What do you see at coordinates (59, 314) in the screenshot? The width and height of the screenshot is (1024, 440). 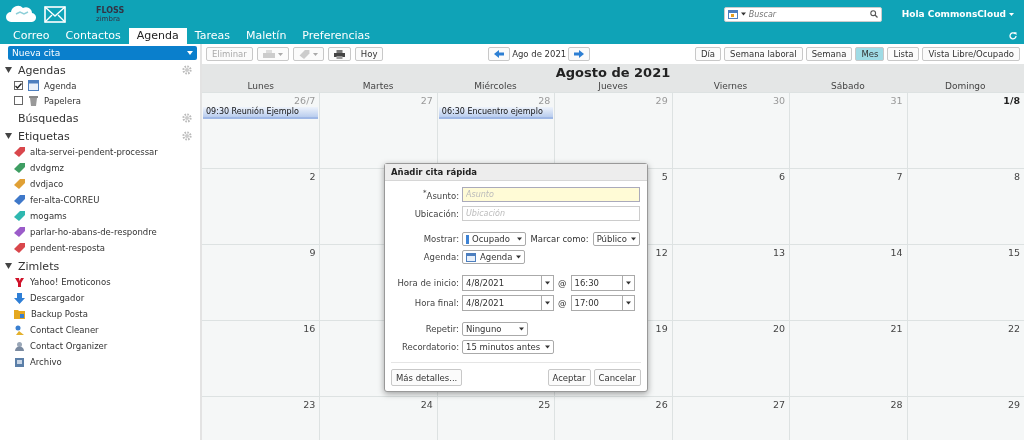 I see `zimlet-name: Backup Posta` at bounding box center [59, 314].